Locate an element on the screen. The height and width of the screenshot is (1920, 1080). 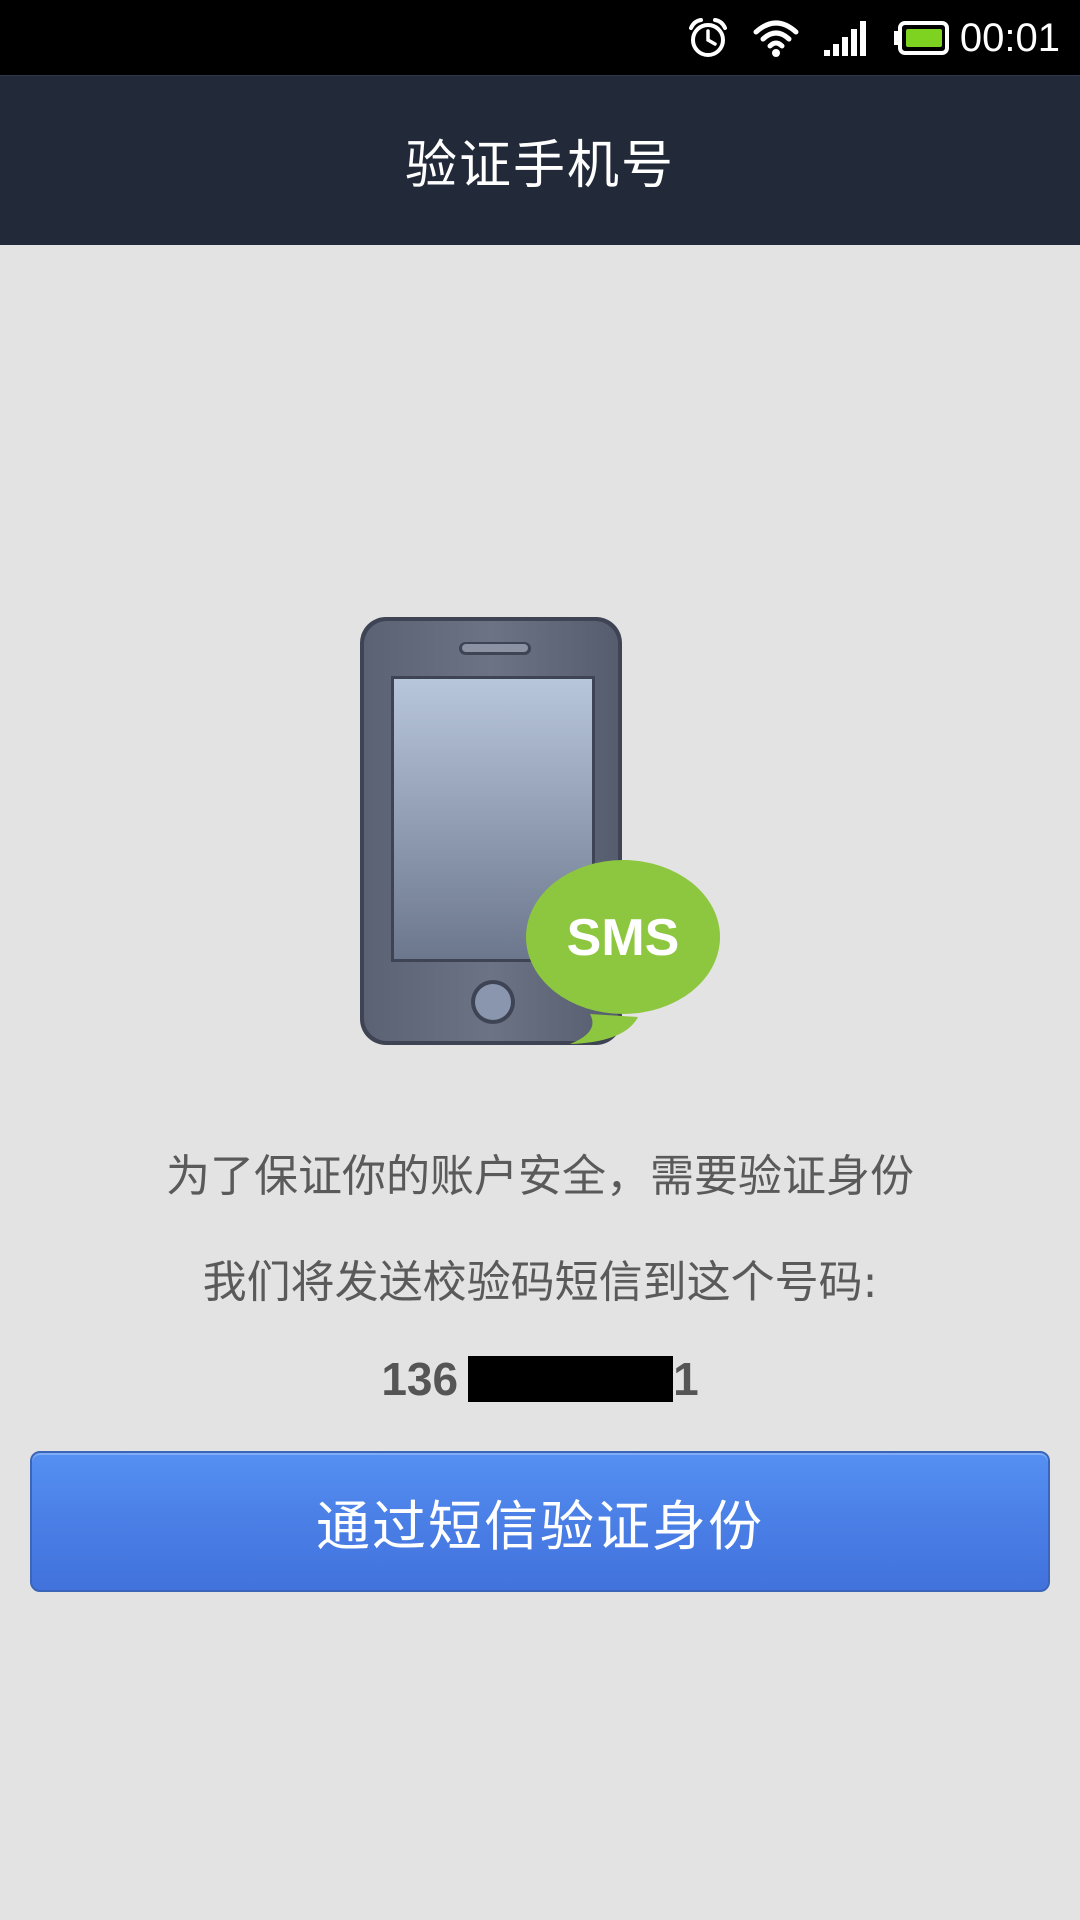
phone-number: 136 1 is located at coordinates (540, 1379).